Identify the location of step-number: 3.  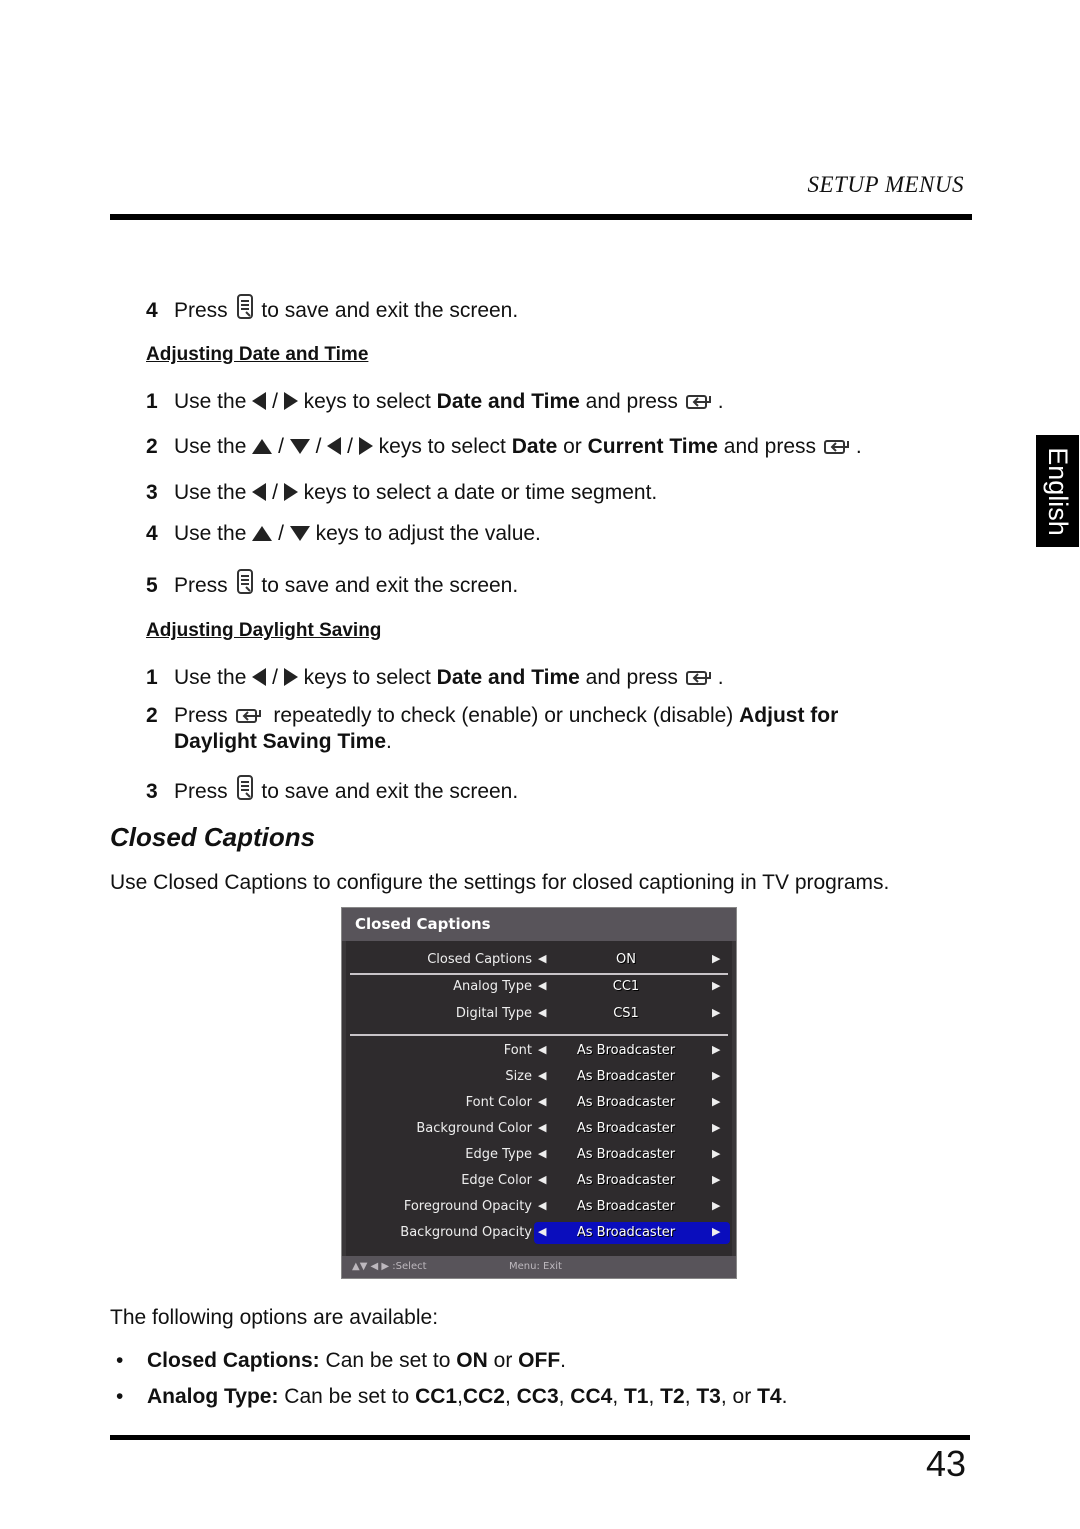
(152, 492).